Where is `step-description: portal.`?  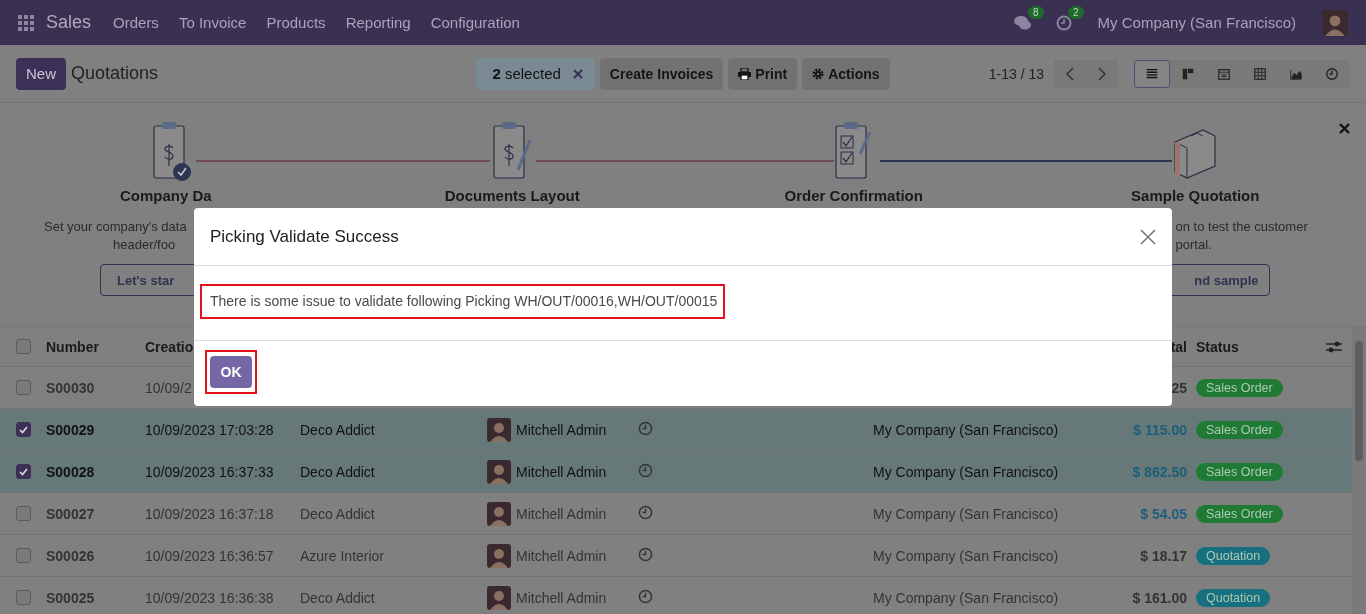
step-description: portal. is located at coordinates (1193, 245).